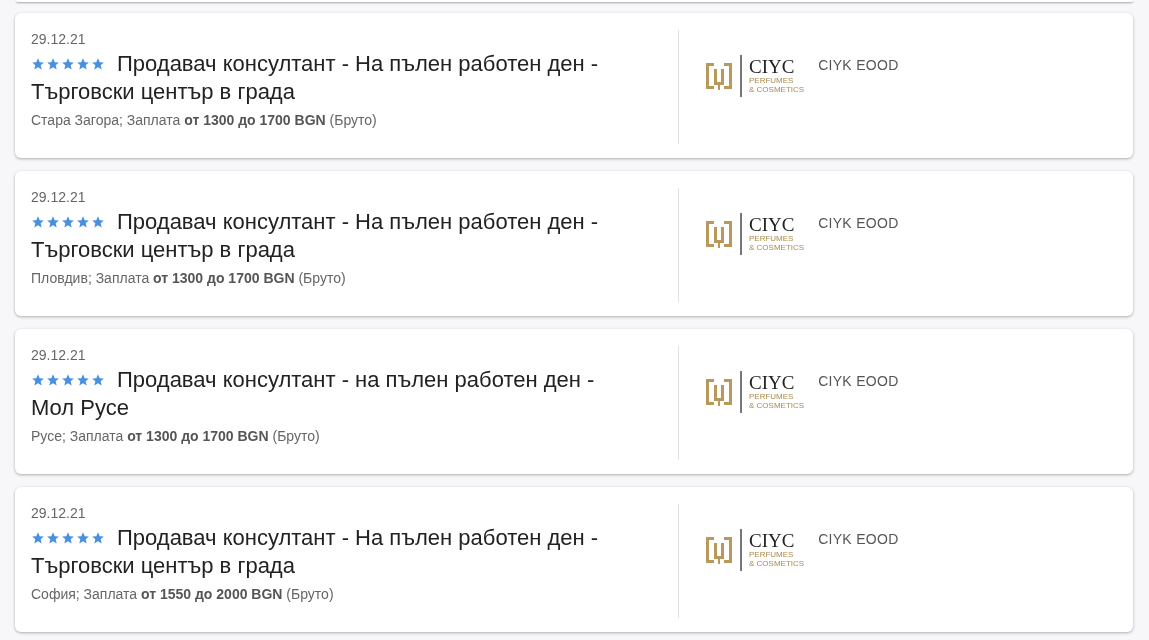  What do you see at coordinates (188, 278) in the screenshot?
I see `job-details: Пловдив; Заплата от 1300 до 1700 BGN (Бруто)` at bounding box center [188, 278].